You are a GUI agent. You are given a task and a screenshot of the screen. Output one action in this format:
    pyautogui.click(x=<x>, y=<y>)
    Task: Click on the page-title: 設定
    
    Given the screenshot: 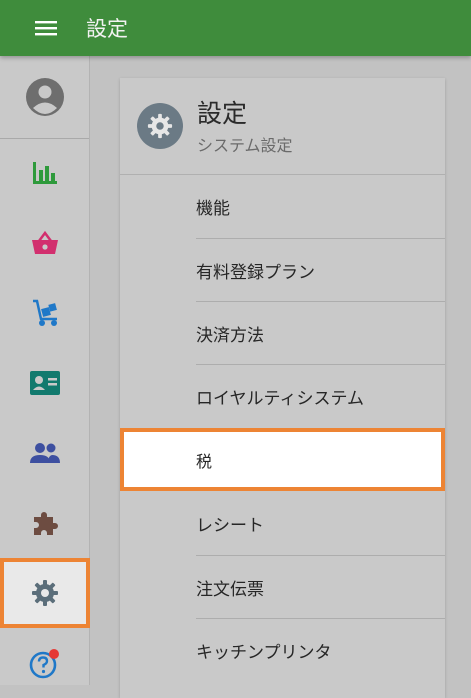 What is the action you would take?
    pyautogui.click(x=222, y=113)
    